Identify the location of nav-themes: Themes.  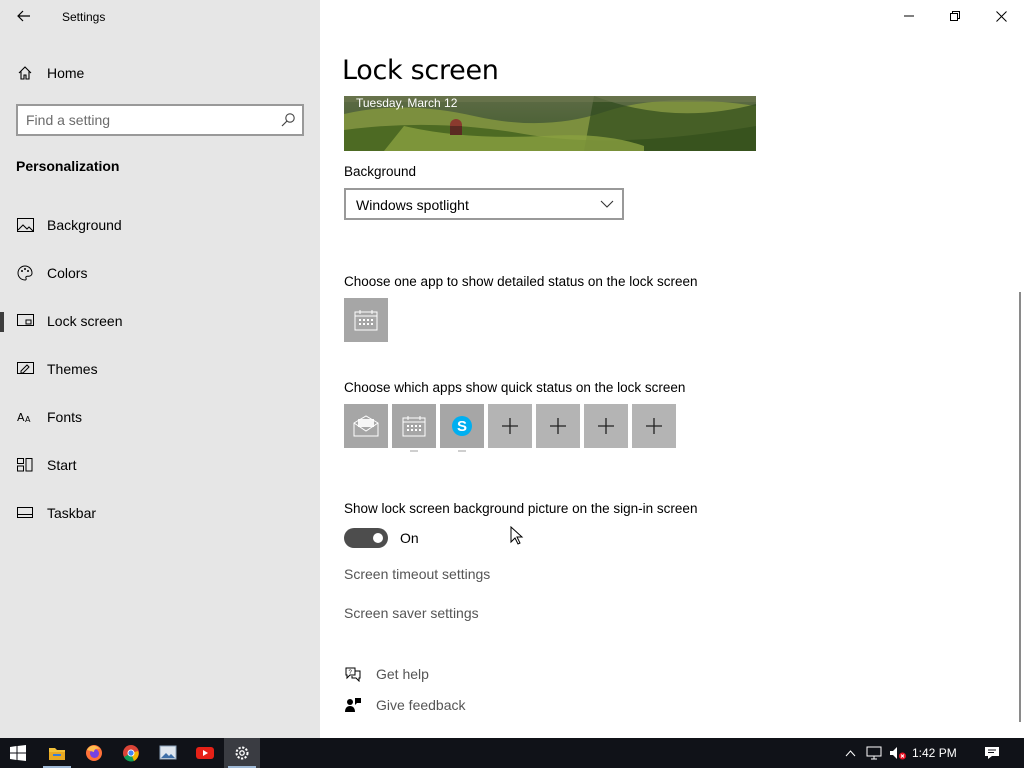
(160, 369).